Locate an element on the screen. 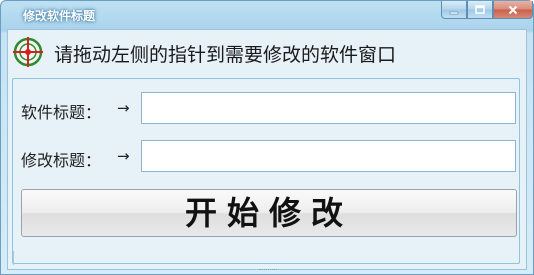 This screenshot has height=275, width=534. minimize-button is located at coordinates (454, 10).